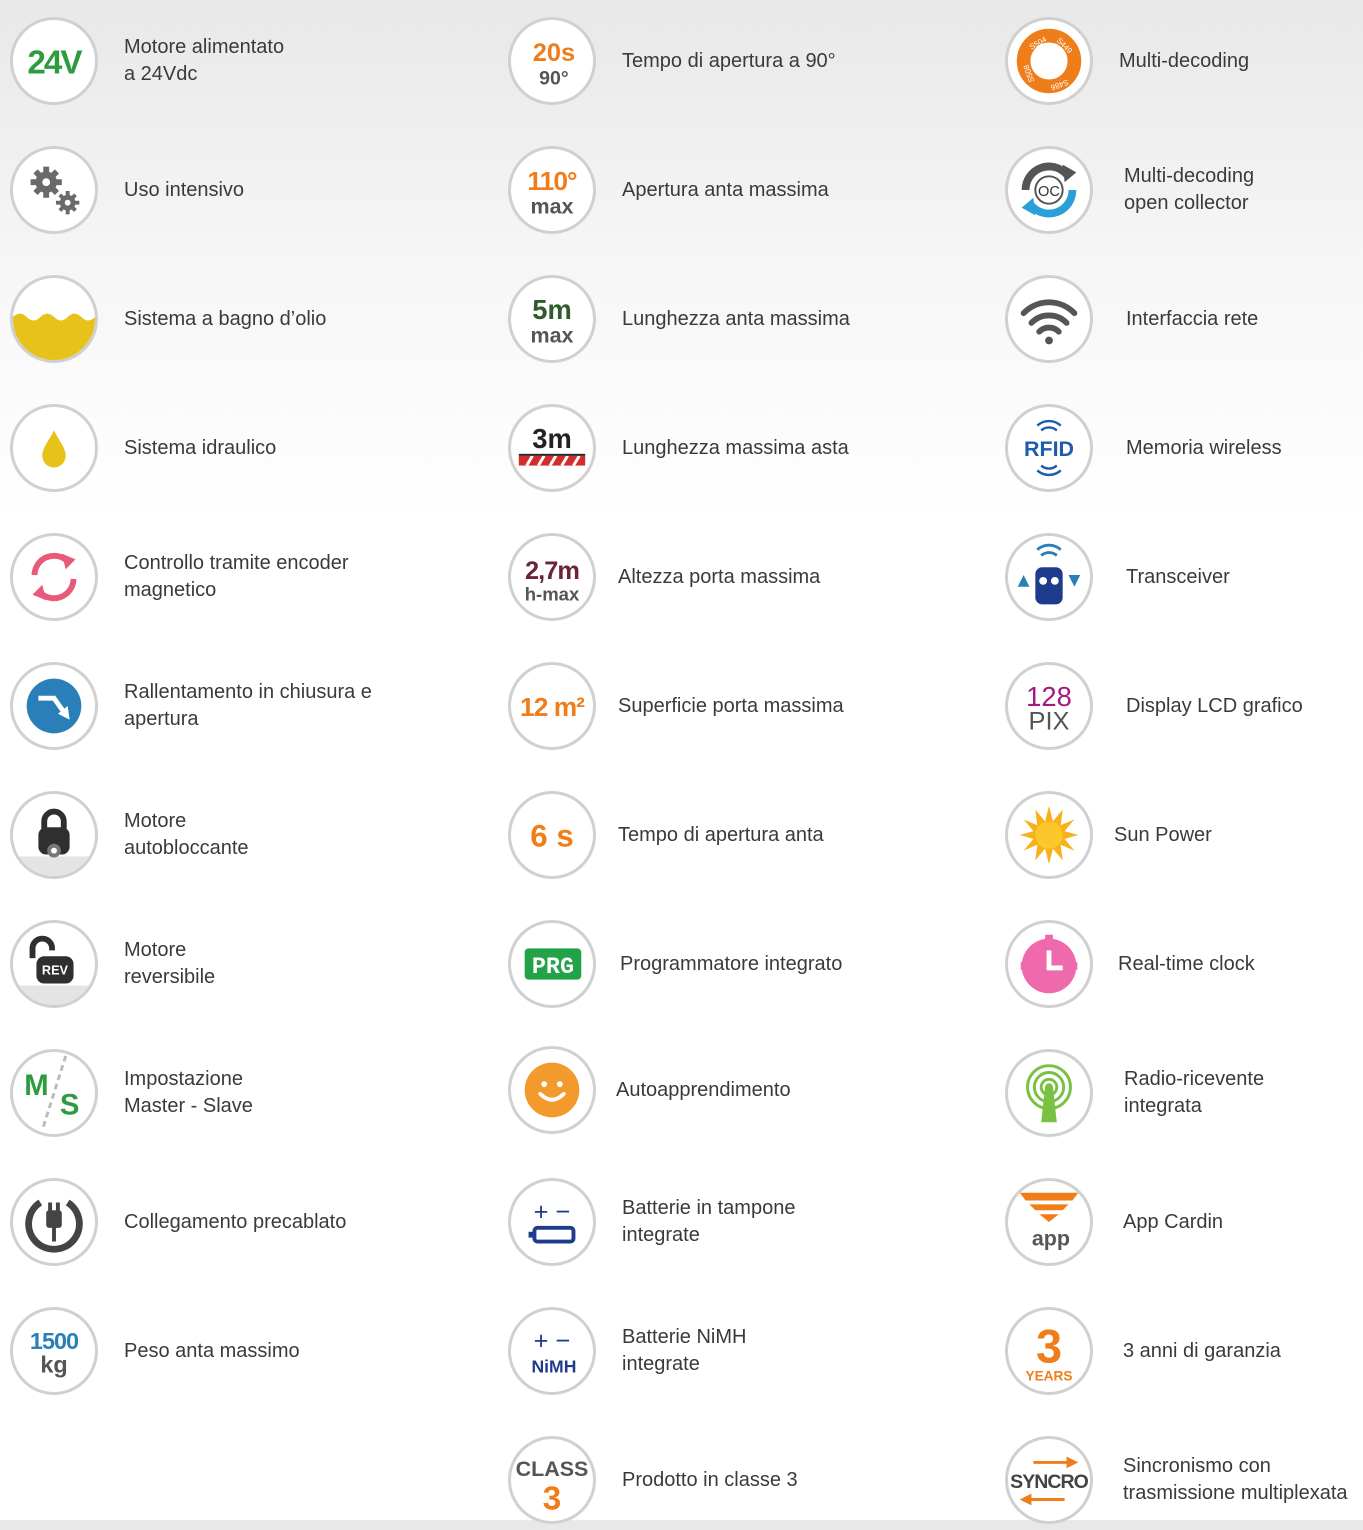 The width and height of the screenshot is (1363, 1530). Describe the element at coordinates (54, 1341) in the screenshot. I see `svg-text: 1500` at that location.